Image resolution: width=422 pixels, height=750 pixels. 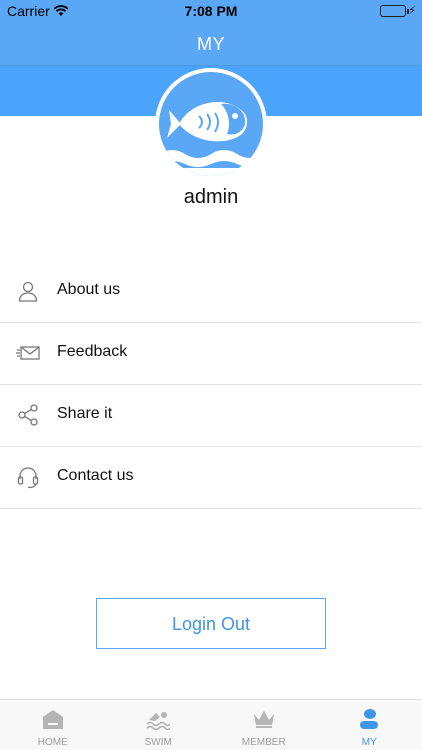 I want to click on share-icon, so click(x=28, y=415).